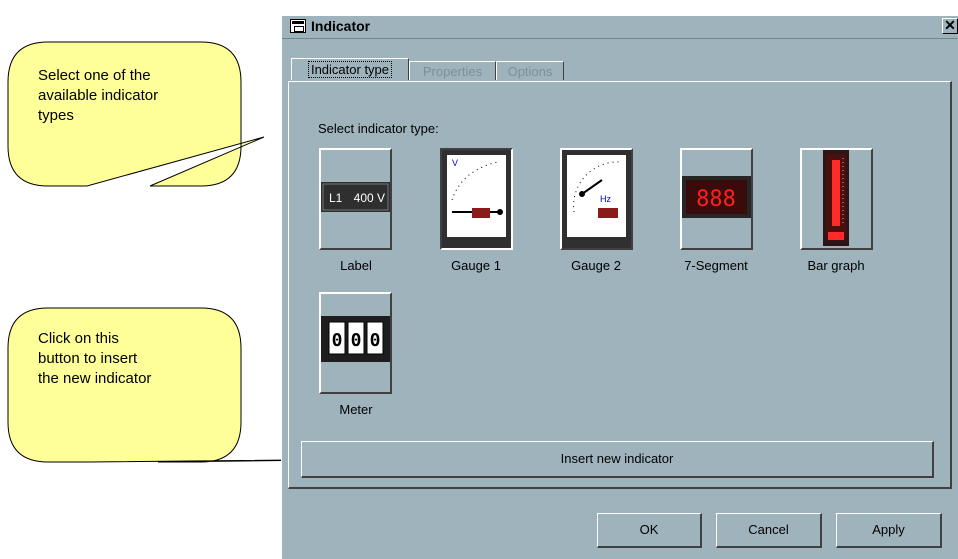 The image size is (958, 559). What do you see at coordinates (378, 128) in the screenshot?
I see `select-type-label: Select indicator type:` at bounding box center [378, 128].